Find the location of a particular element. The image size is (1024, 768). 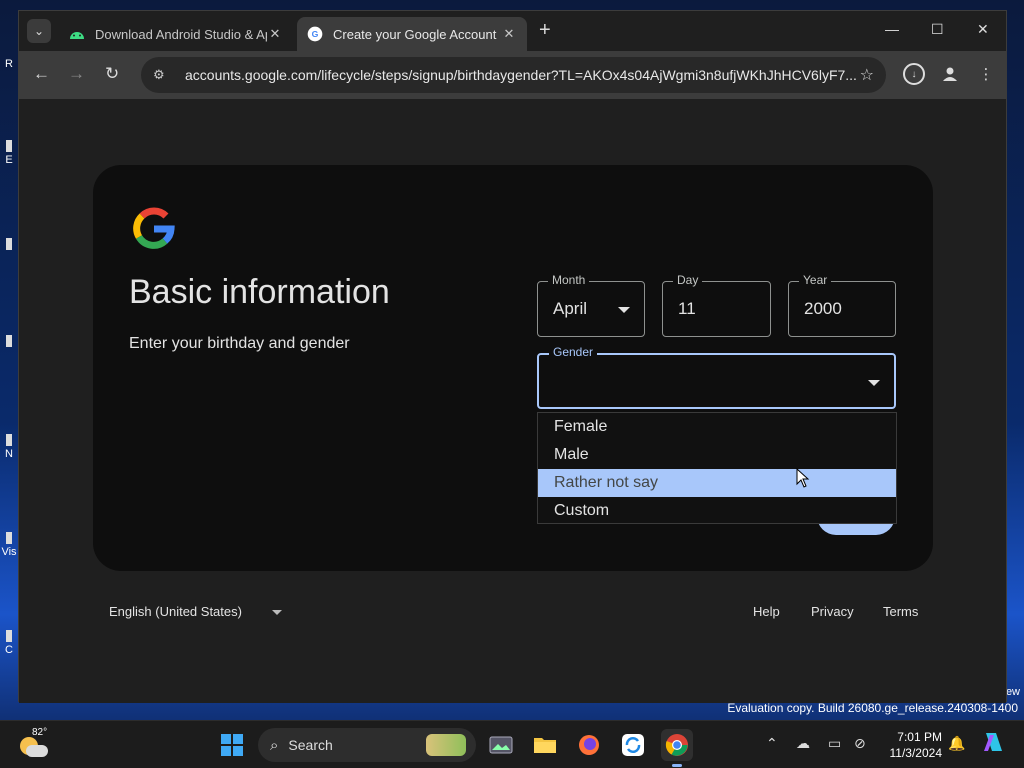

day-label: Day is located at coordinates (688, 280).